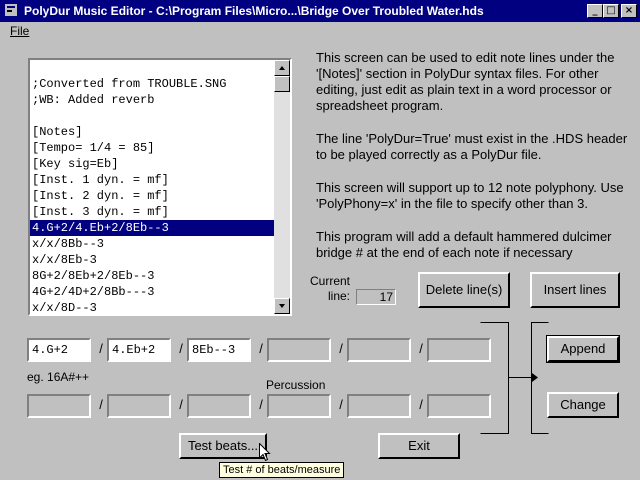 Image resolution: width=640 pixels, height=480 pixels. What do you see at coordinates (152, 100) in the screenshot?
I see `list-item: ;WB: Added reverb` at bounding box center [152, 100].